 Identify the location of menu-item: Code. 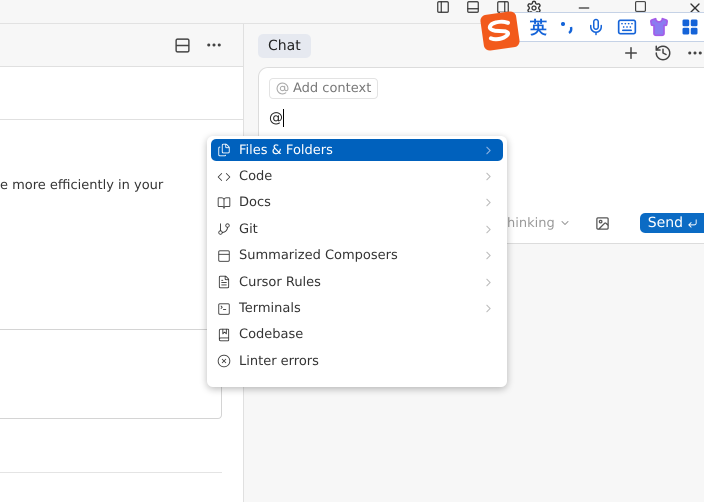
(357, 176).